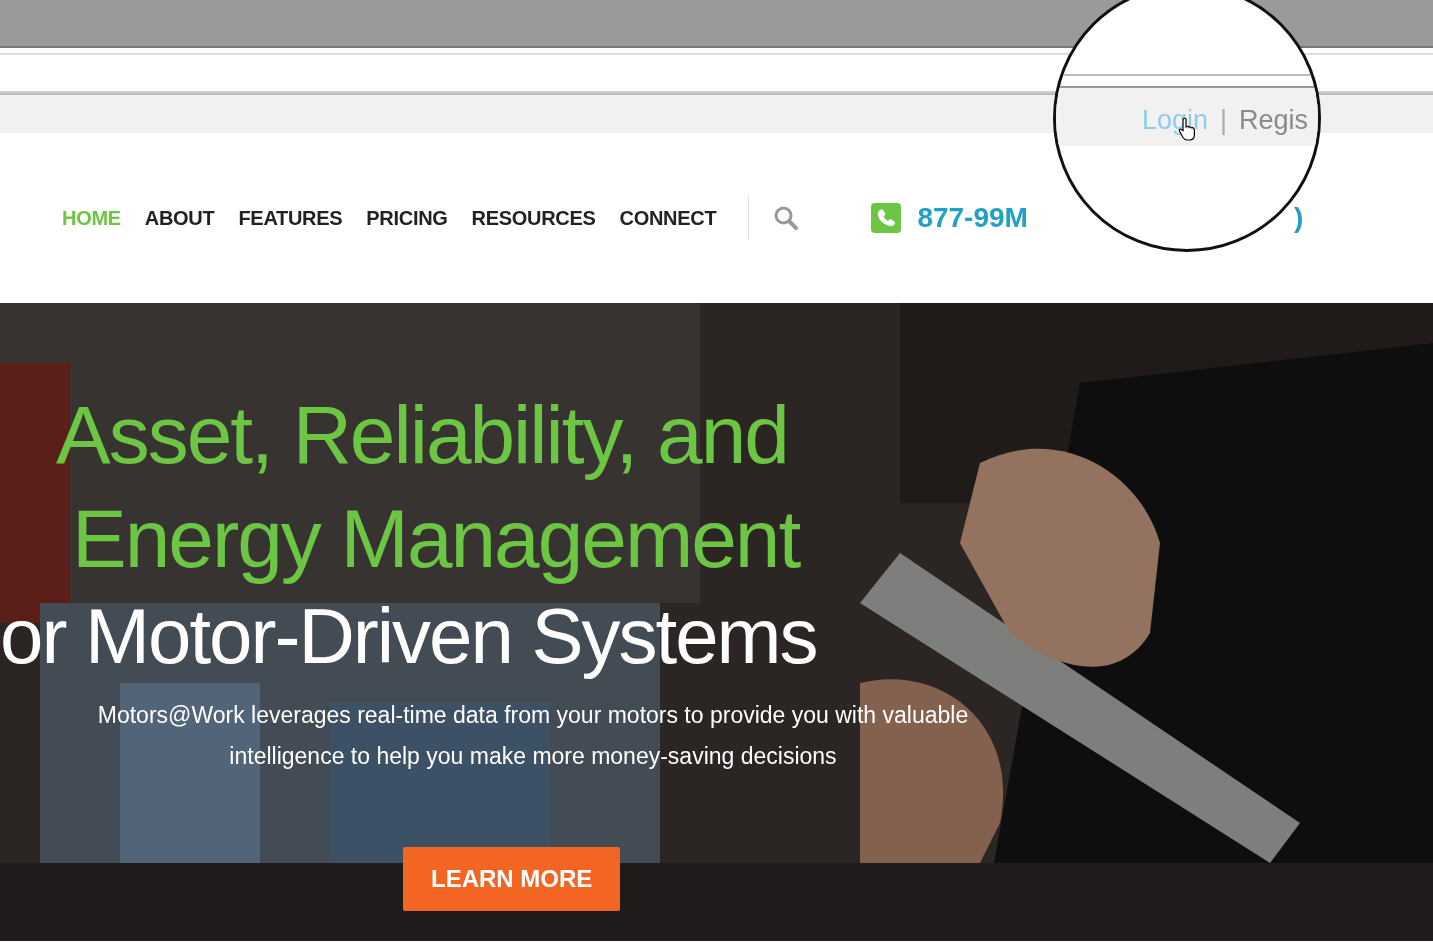 Image resolution: width=1433 pixels, height=943 pixels. I want to click on nav-link: FEATURES, so click(290, 218).